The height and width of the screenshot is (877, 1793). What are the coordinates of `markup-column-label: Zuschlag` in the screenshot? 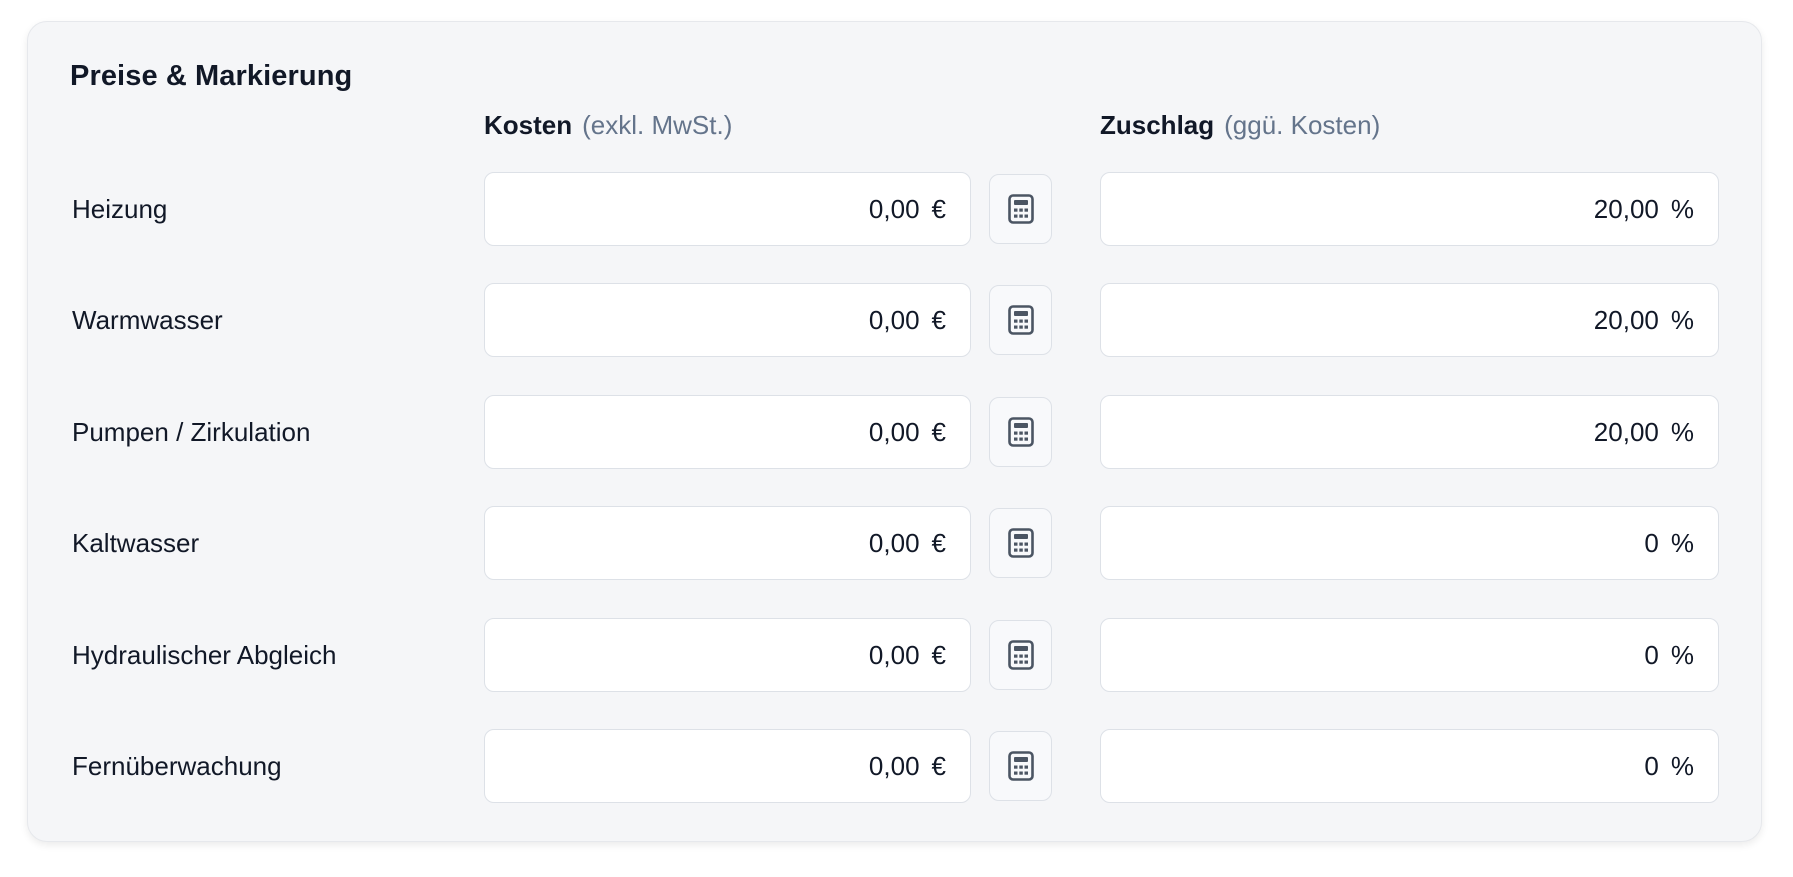 It's located at (1157, 125).